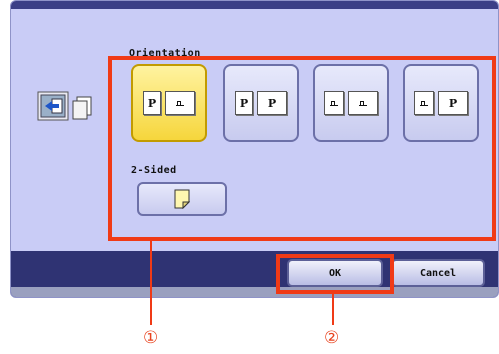 The width and height of the screenshot is (499, 354). Describe the element at coordinates (64, 106) in the screenshot. I see `copy-mode-icon` at that location.